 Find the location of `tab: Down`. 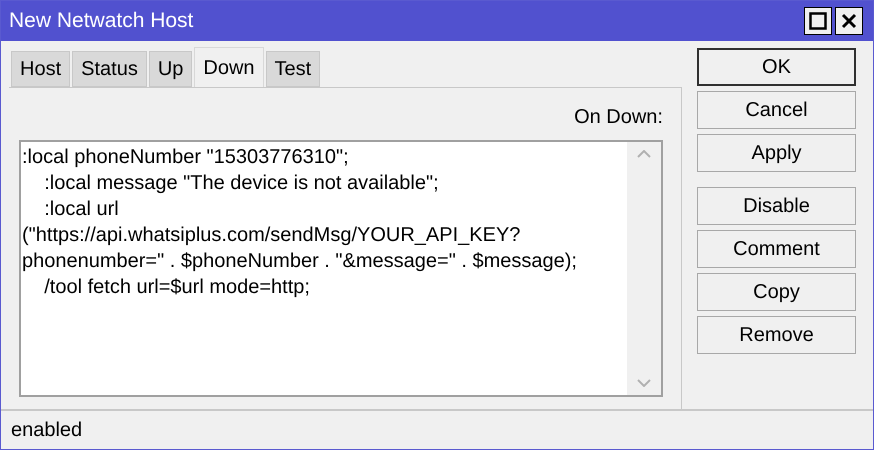

tab: Down is located at coordinates (229, 67).